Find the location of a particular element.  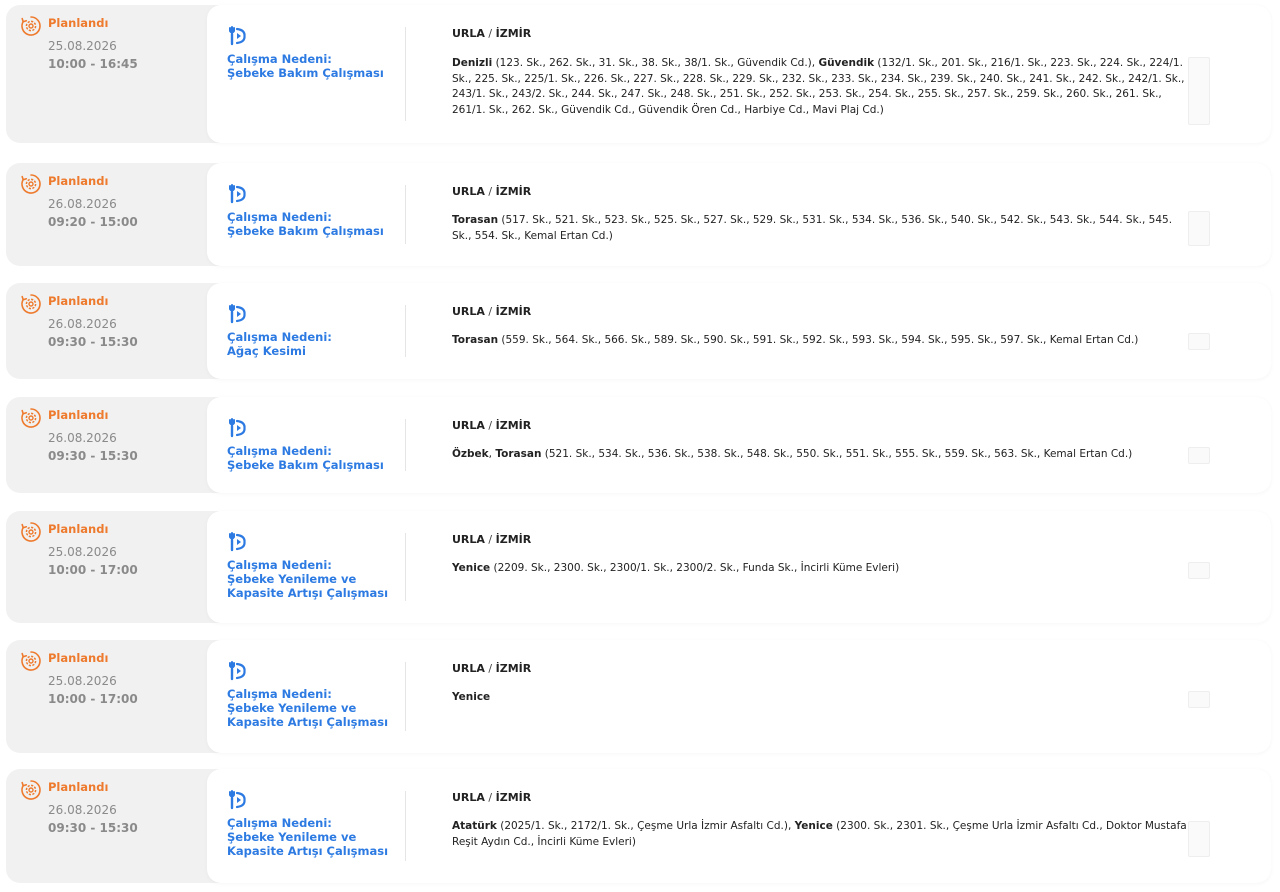

outage-schedule: Planlandı 25.08.2026 10:00 - 16:45 is located at coordinates (106, 74).